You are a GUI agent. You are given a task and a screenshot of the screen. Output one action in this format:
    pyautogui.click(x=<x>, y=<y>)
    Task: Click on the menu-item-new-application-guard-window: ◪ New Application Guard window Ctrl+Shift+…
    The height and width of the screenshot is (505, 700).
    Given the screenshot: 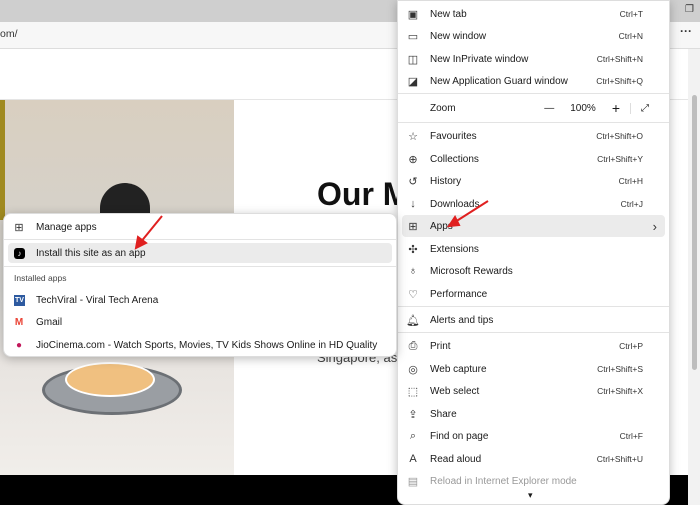 What is the action you would take?
    pyautogui.click(x=533, y=81)
    